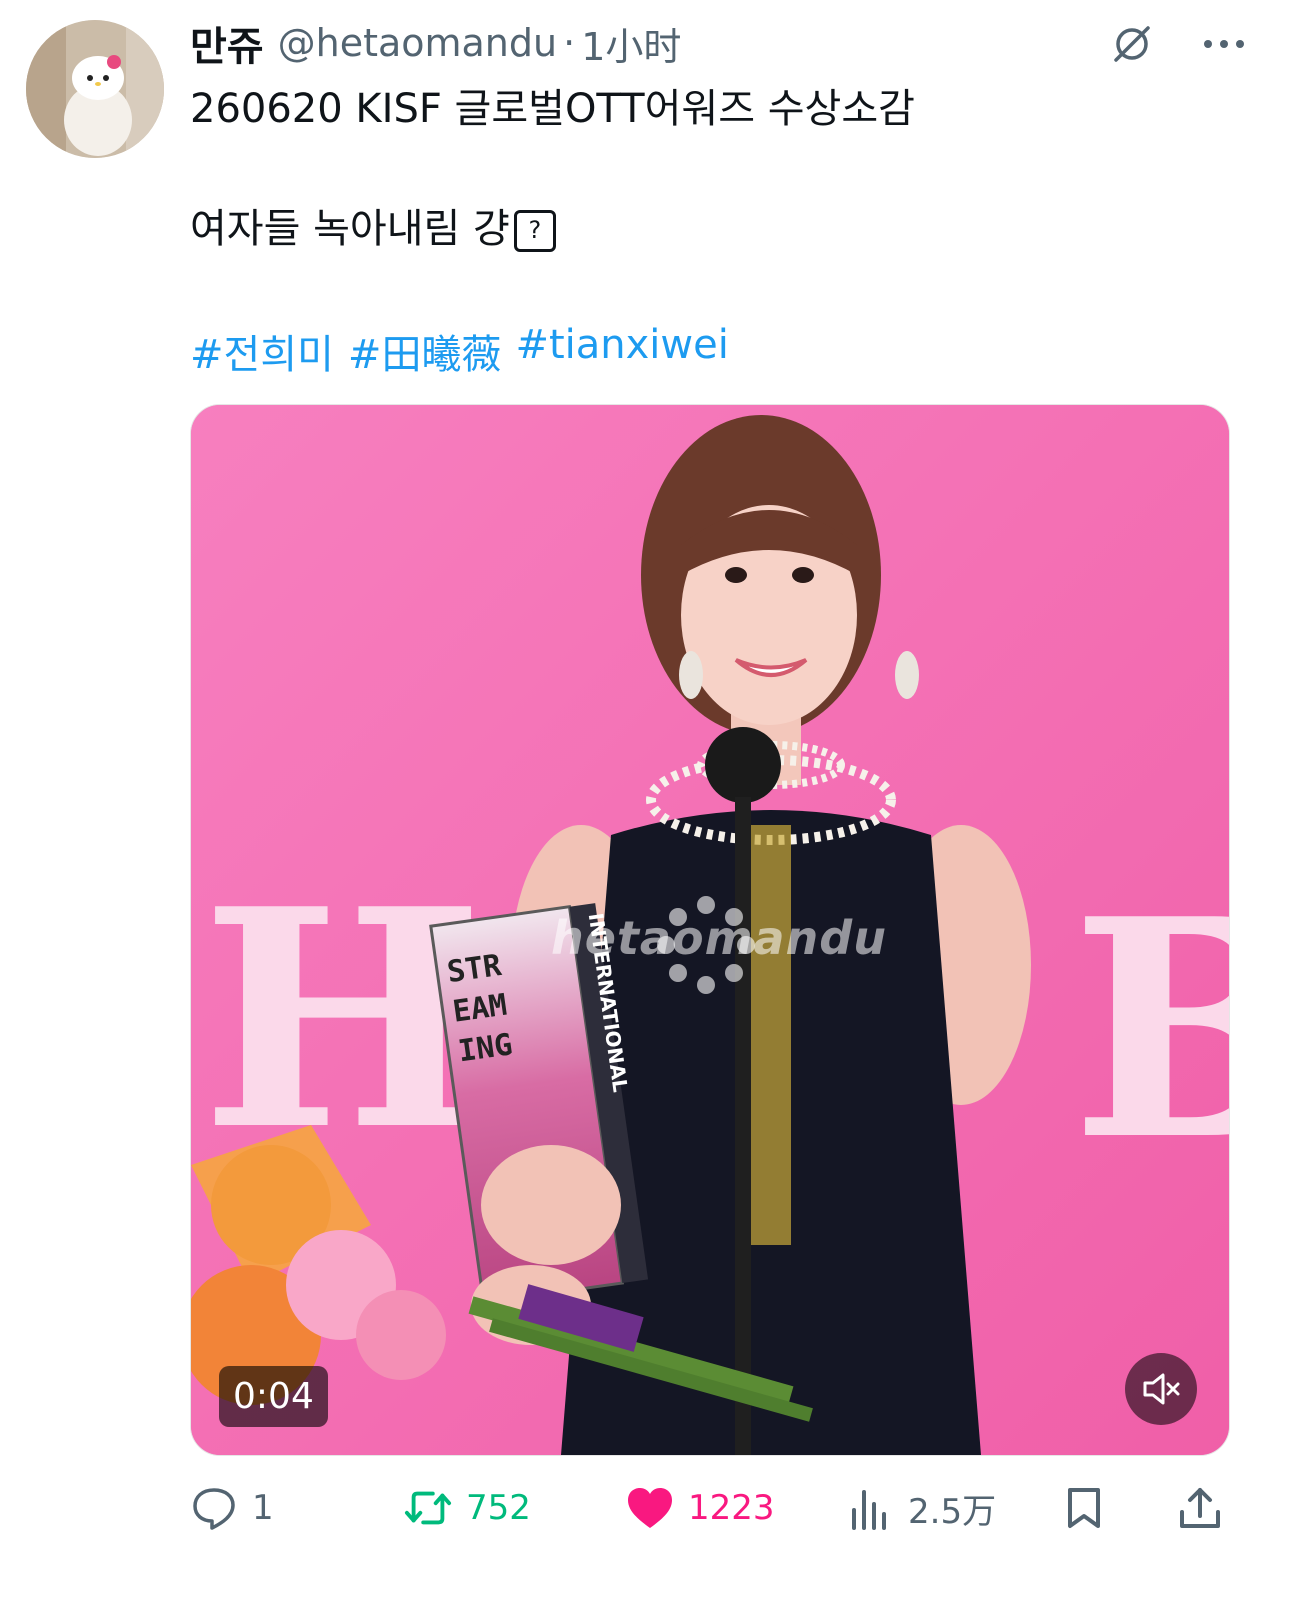  I want to click on timestamp: 1小时, so click(631, 43).